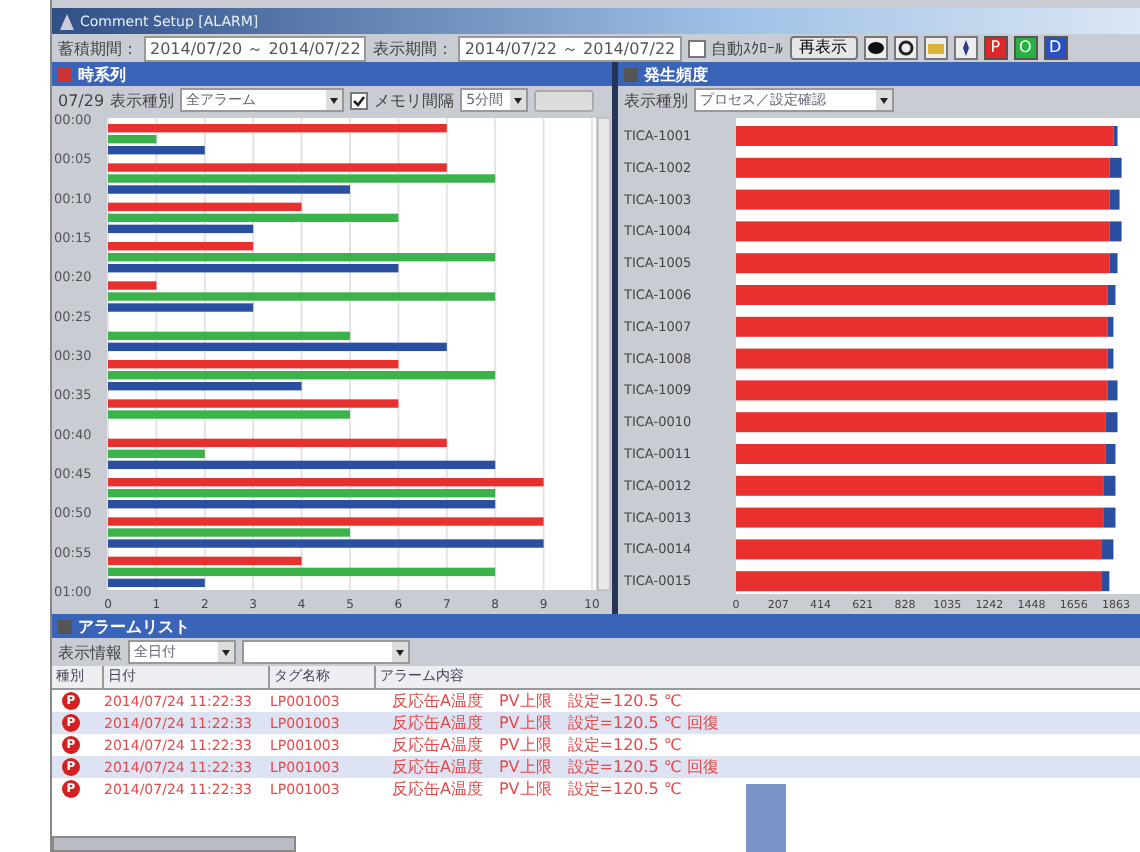 The image size is (1140, 852). Describe the element at coordinates (255, 48) in the screenshot. I see `store-period-field: 2014/07/20 ～ 2014/07/22` at that location.